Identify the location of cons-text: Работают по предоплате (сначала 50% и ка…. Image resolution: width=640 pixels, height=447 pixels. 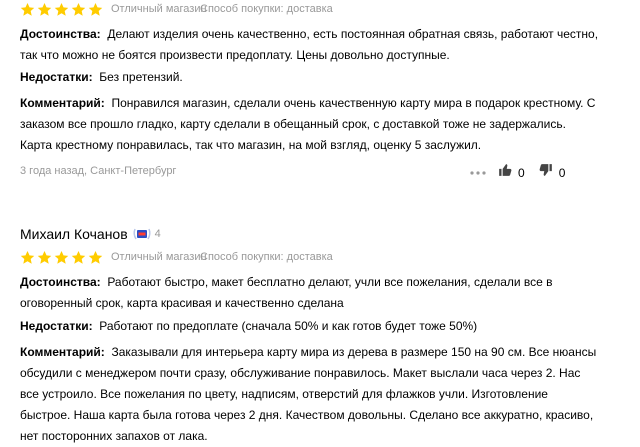
(288, 326).